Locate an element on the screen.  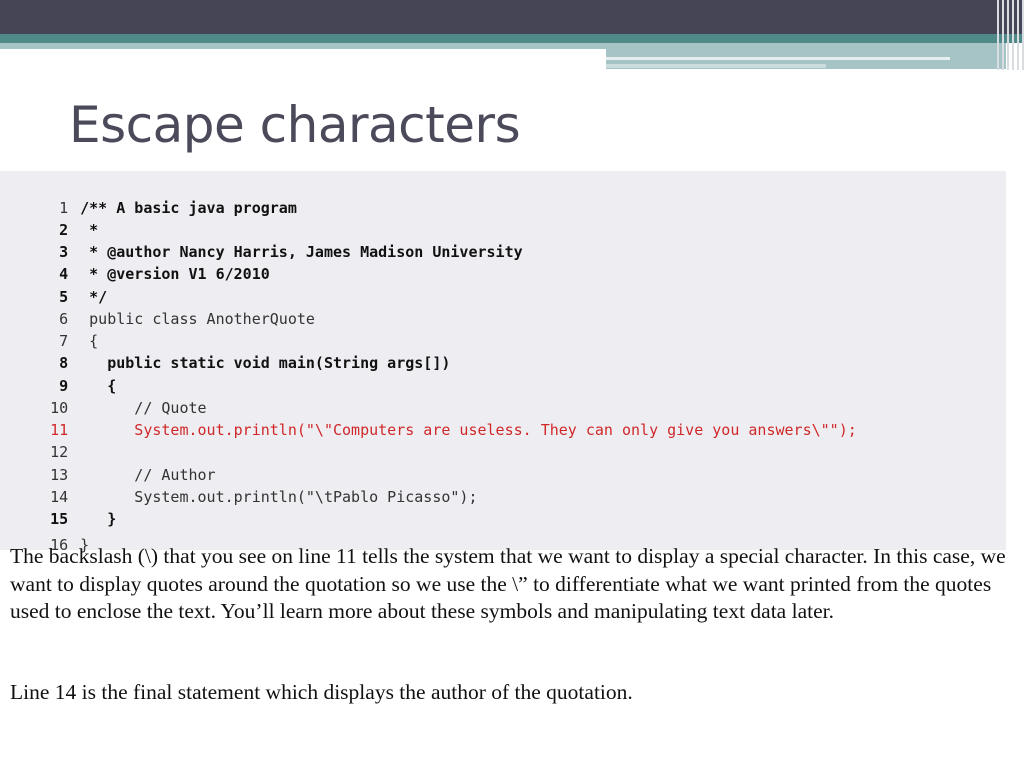
code-text: System.out.println("\tPablo Picasso"); is located at coordinates (279, 497).